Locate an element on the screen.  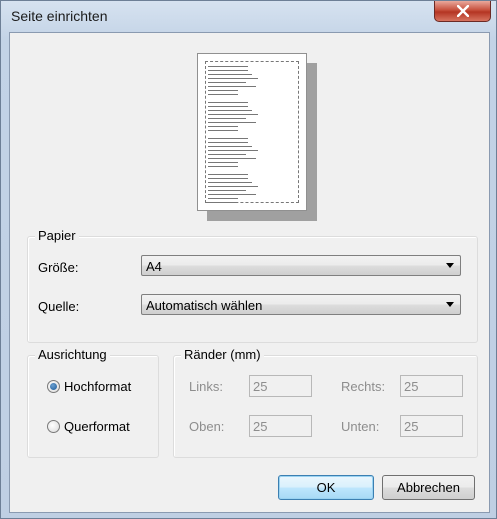
margin-left-label: Links: is located at coordinates (206, 386).